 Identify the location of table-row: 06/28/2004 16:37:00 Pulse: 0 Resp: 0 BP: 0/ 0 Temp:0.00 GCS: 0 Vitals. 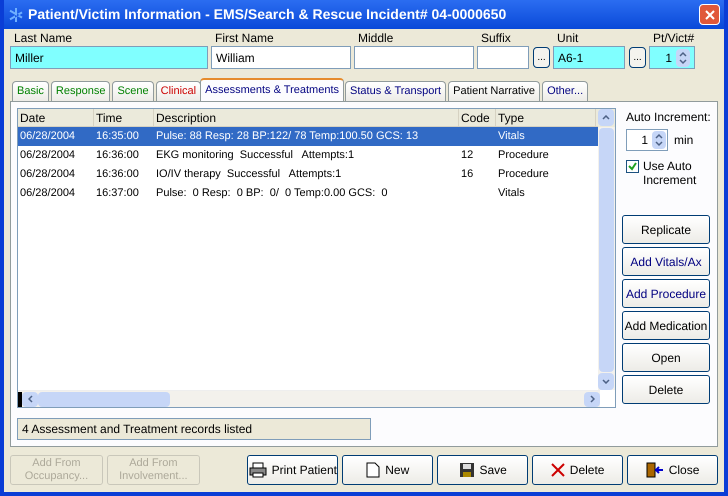
(308, 193).